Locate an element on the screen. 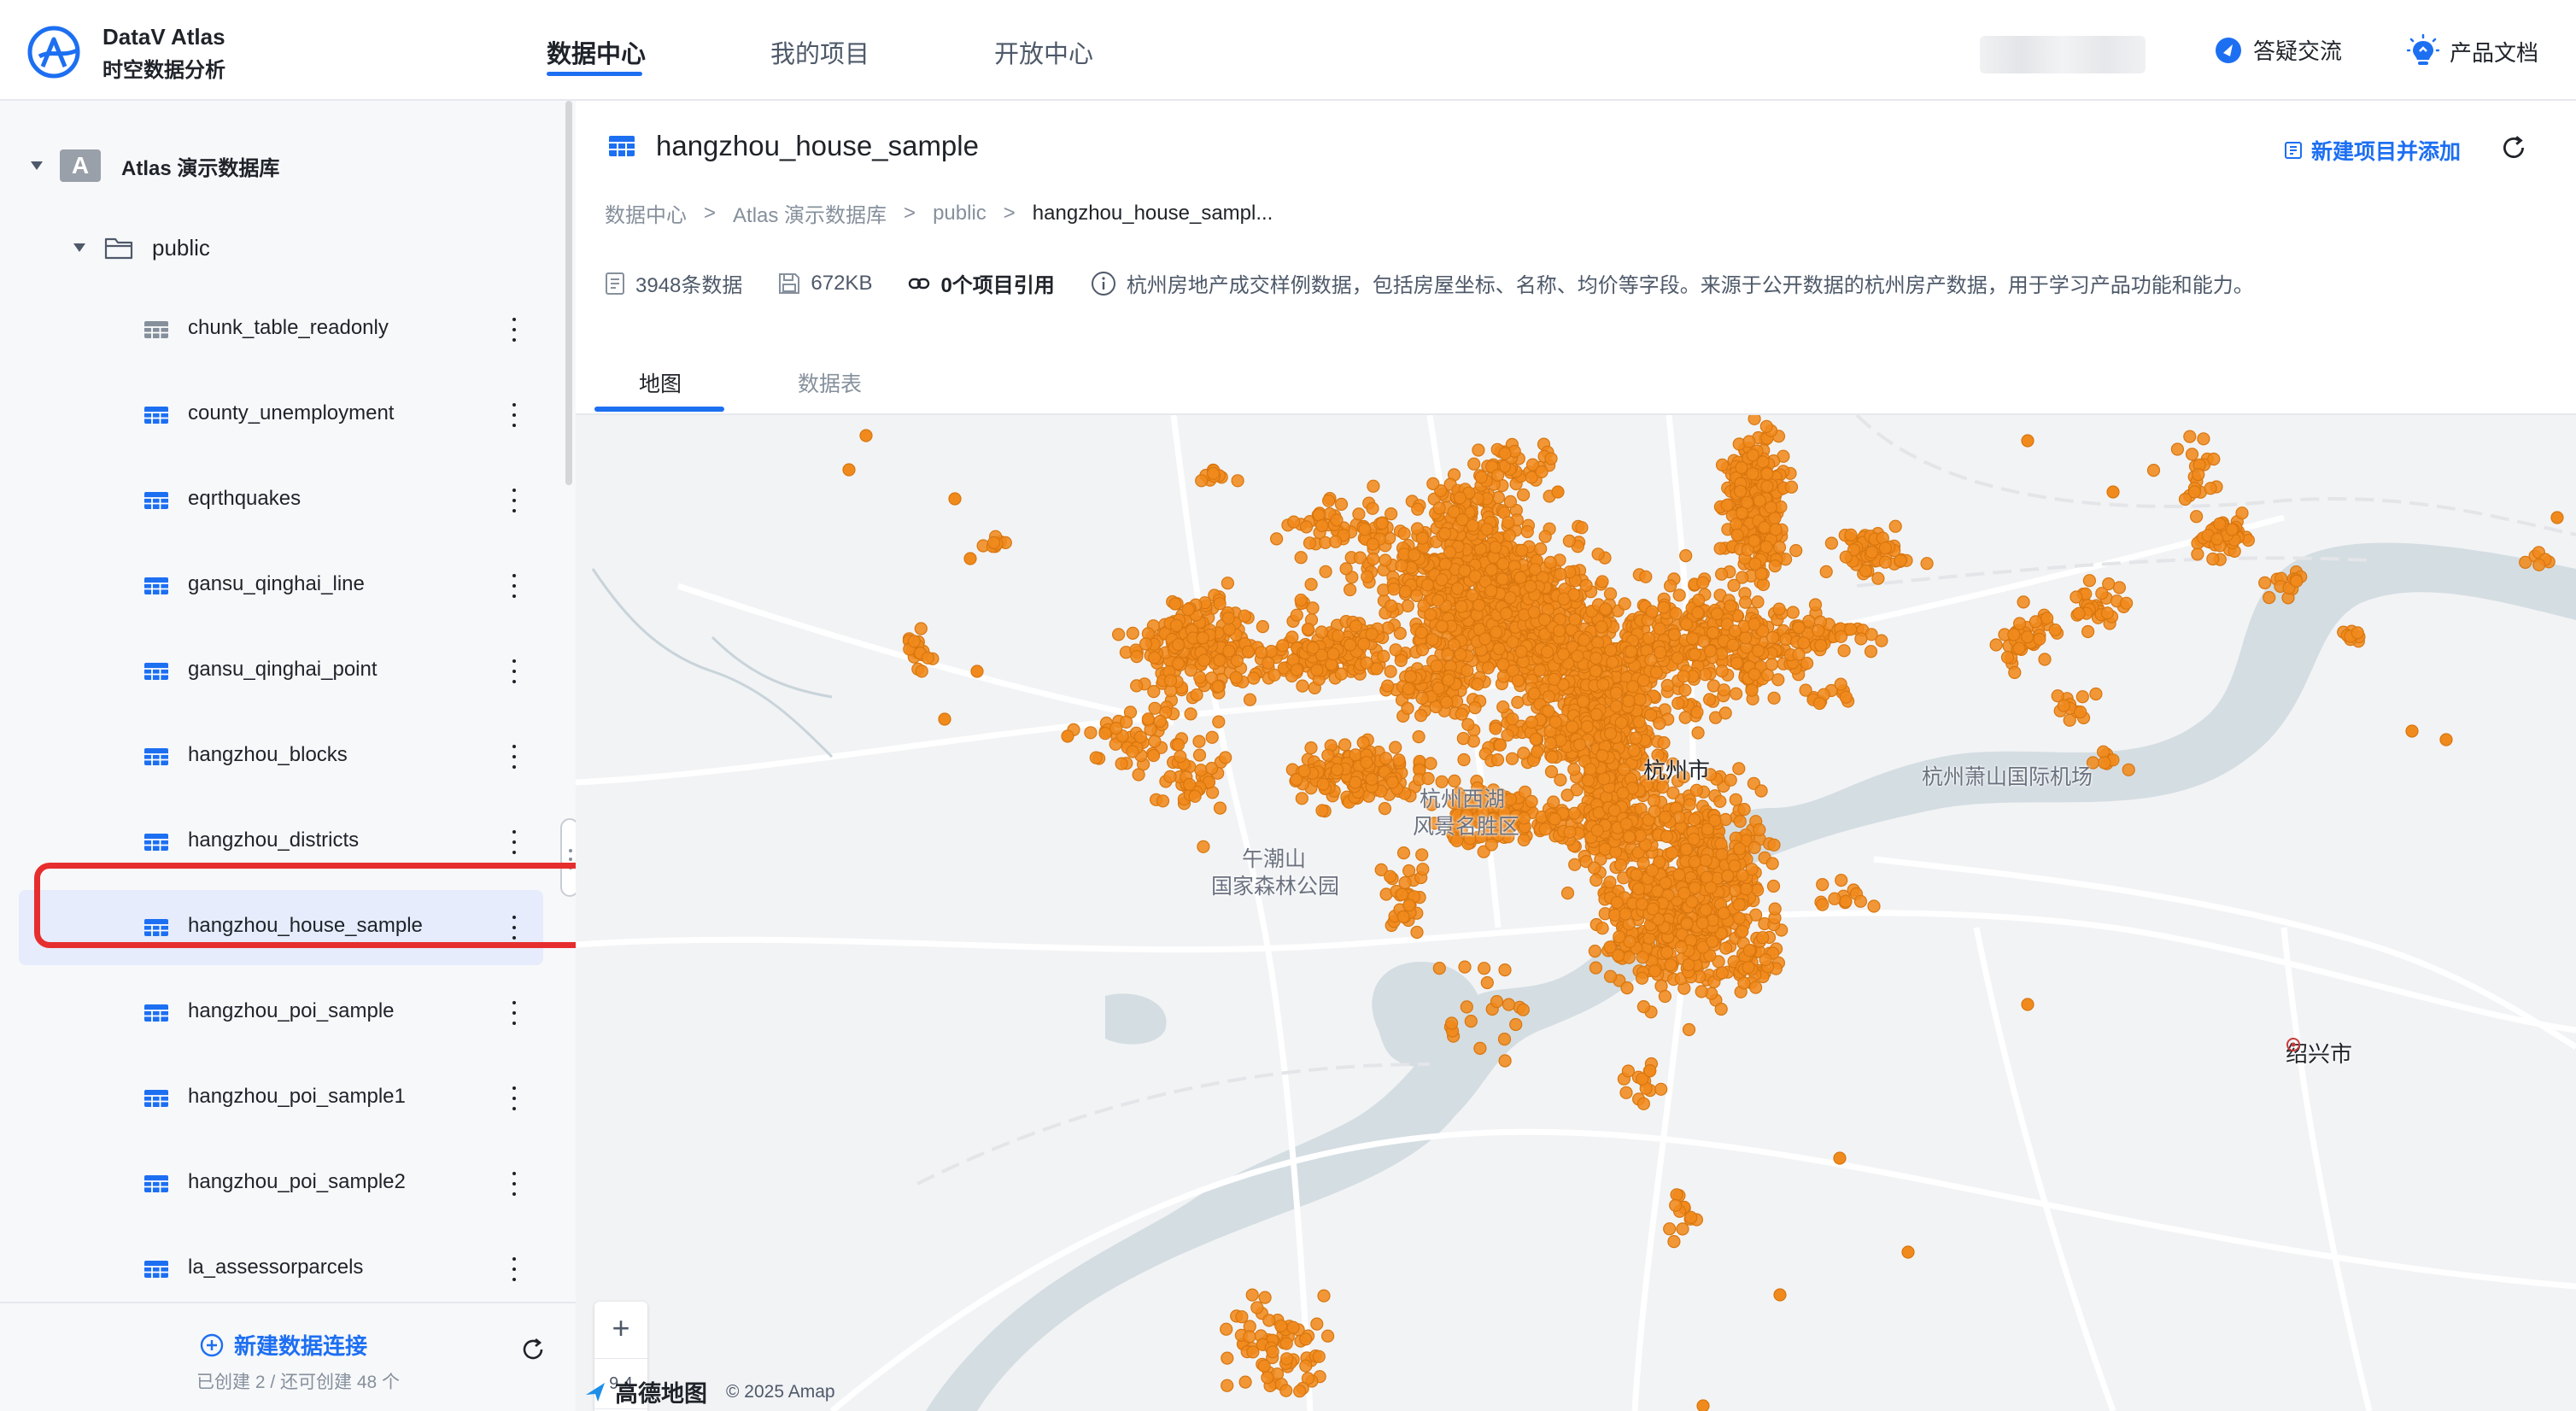 Image resolution: width=2576 pixels, height=1411 pixels. table-item: eqrthquakes is located at coordinates (288, 501).